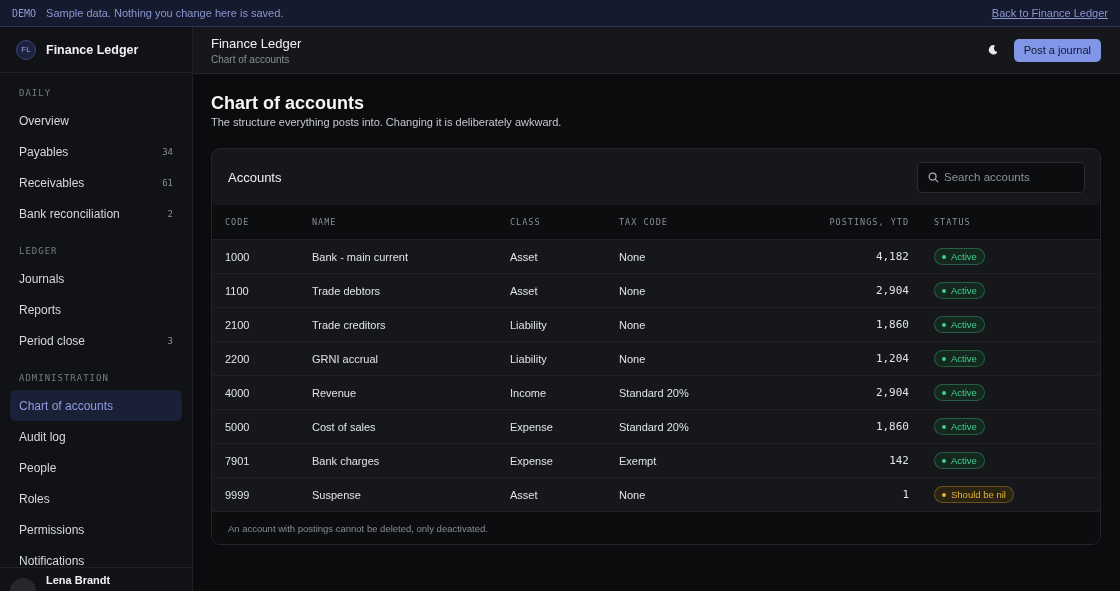 This screenshot has height=591, width=1120. I want to click on page-title: Chart of accounts, so click(288, 103).